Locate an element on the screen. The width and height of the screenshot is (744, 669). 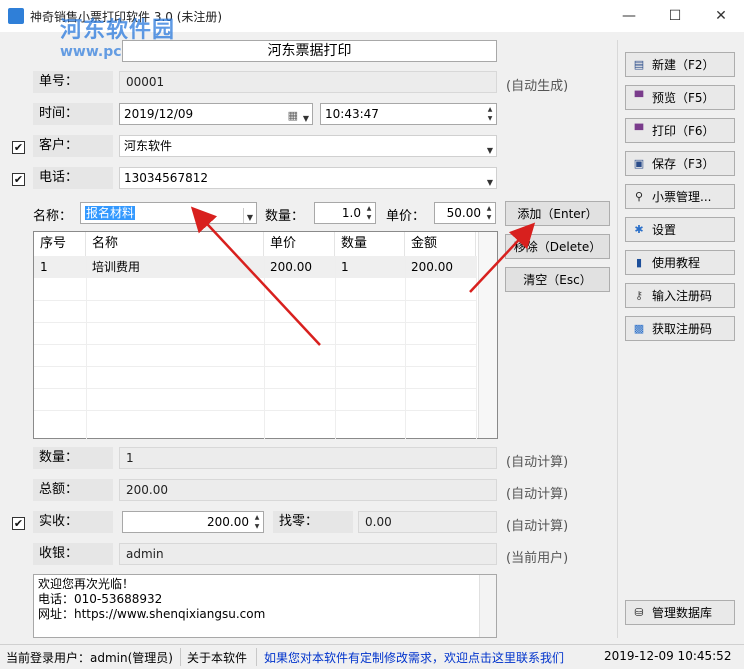
printer-icon: ▀ is located at coordinates (639, 130).